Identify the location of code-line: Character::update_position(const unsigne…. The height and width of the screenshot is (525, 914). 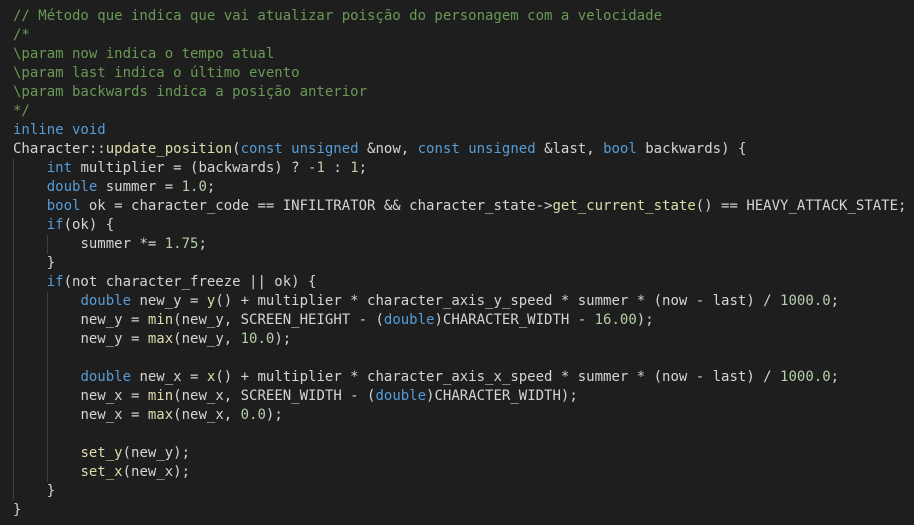
(457, 149).